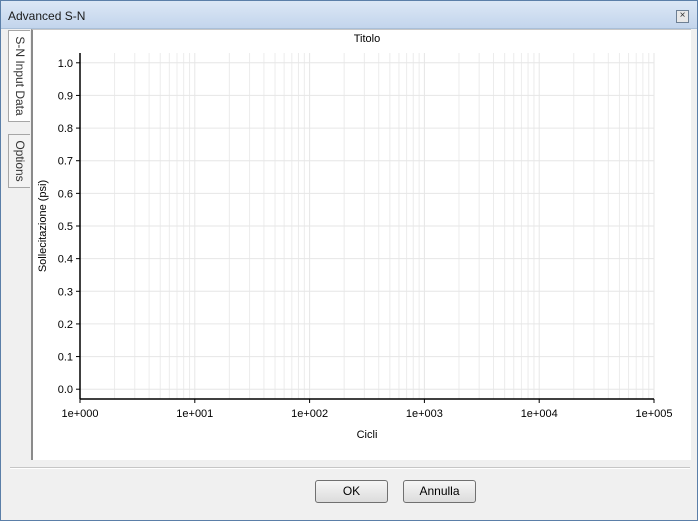 Image resolution: width=698 pixels, height=521 pixels. What do you see at coordinates (65, 64) in the screenshot?
I see `y-tick-label: 1.0` at bounding box center [65, 64].